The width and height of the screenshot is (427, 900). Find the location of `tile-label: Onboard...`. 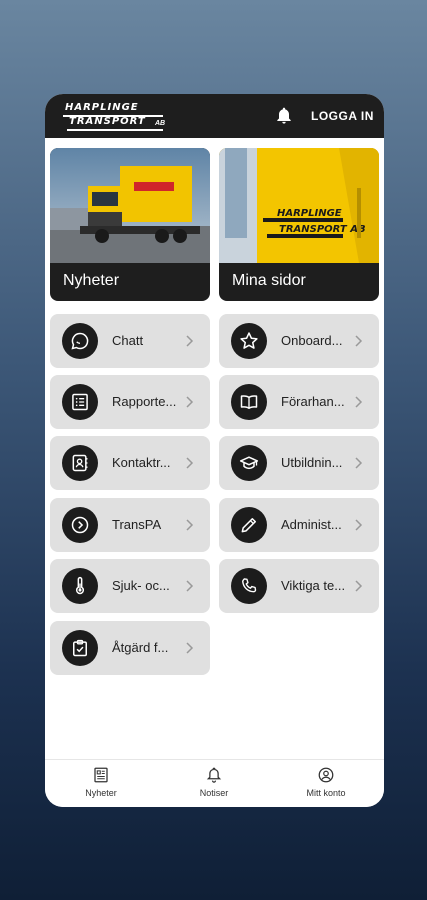

tile-label: Onboard... is located at coordinates (312, 340).